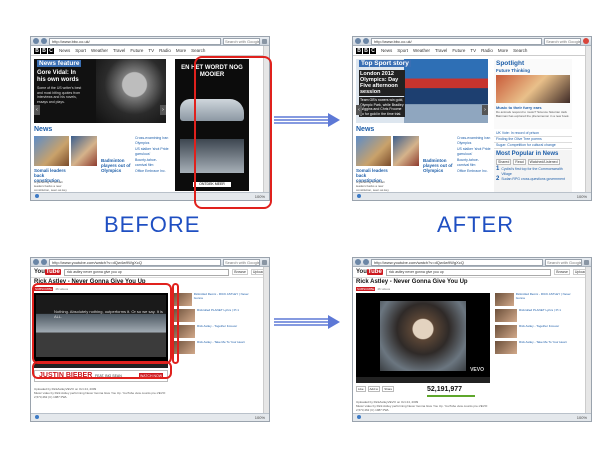 Image resolution: width=600 pixels, height=450 pixels. I want to click on spotlight-subtitle: Future Thinking, so click(533, 70).